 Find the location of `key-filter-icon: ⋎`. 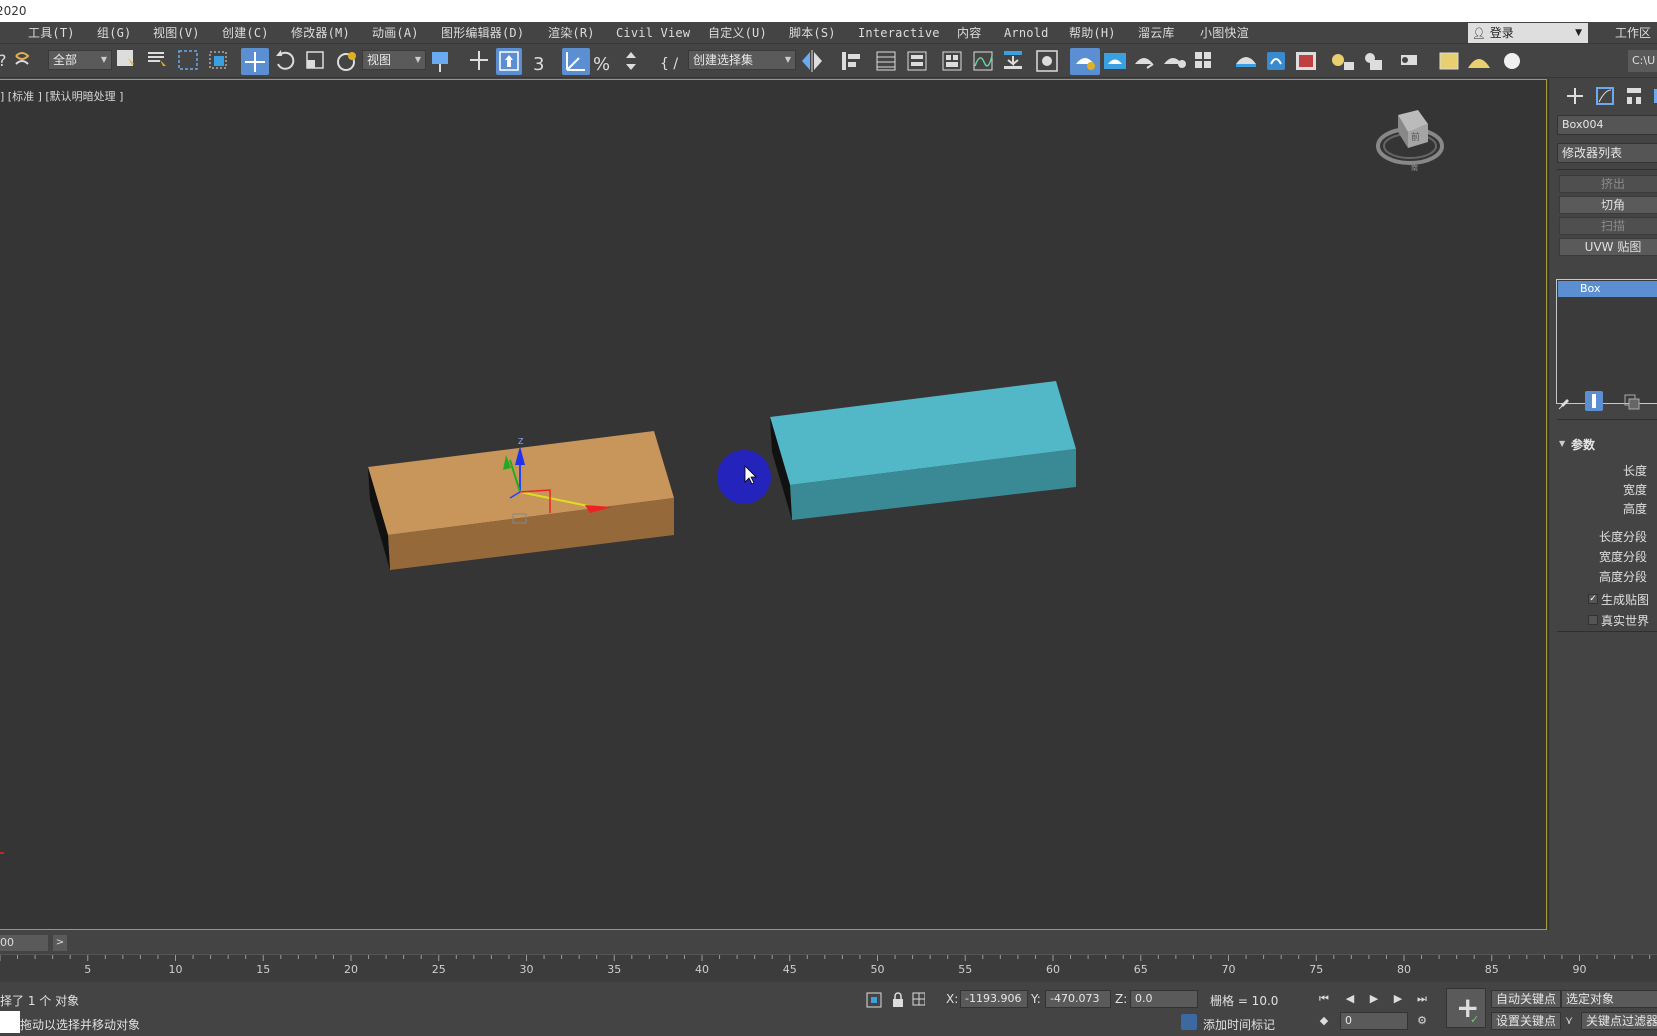

key-filter-icon: ⋎ is located at coordinates (1569, 1020).